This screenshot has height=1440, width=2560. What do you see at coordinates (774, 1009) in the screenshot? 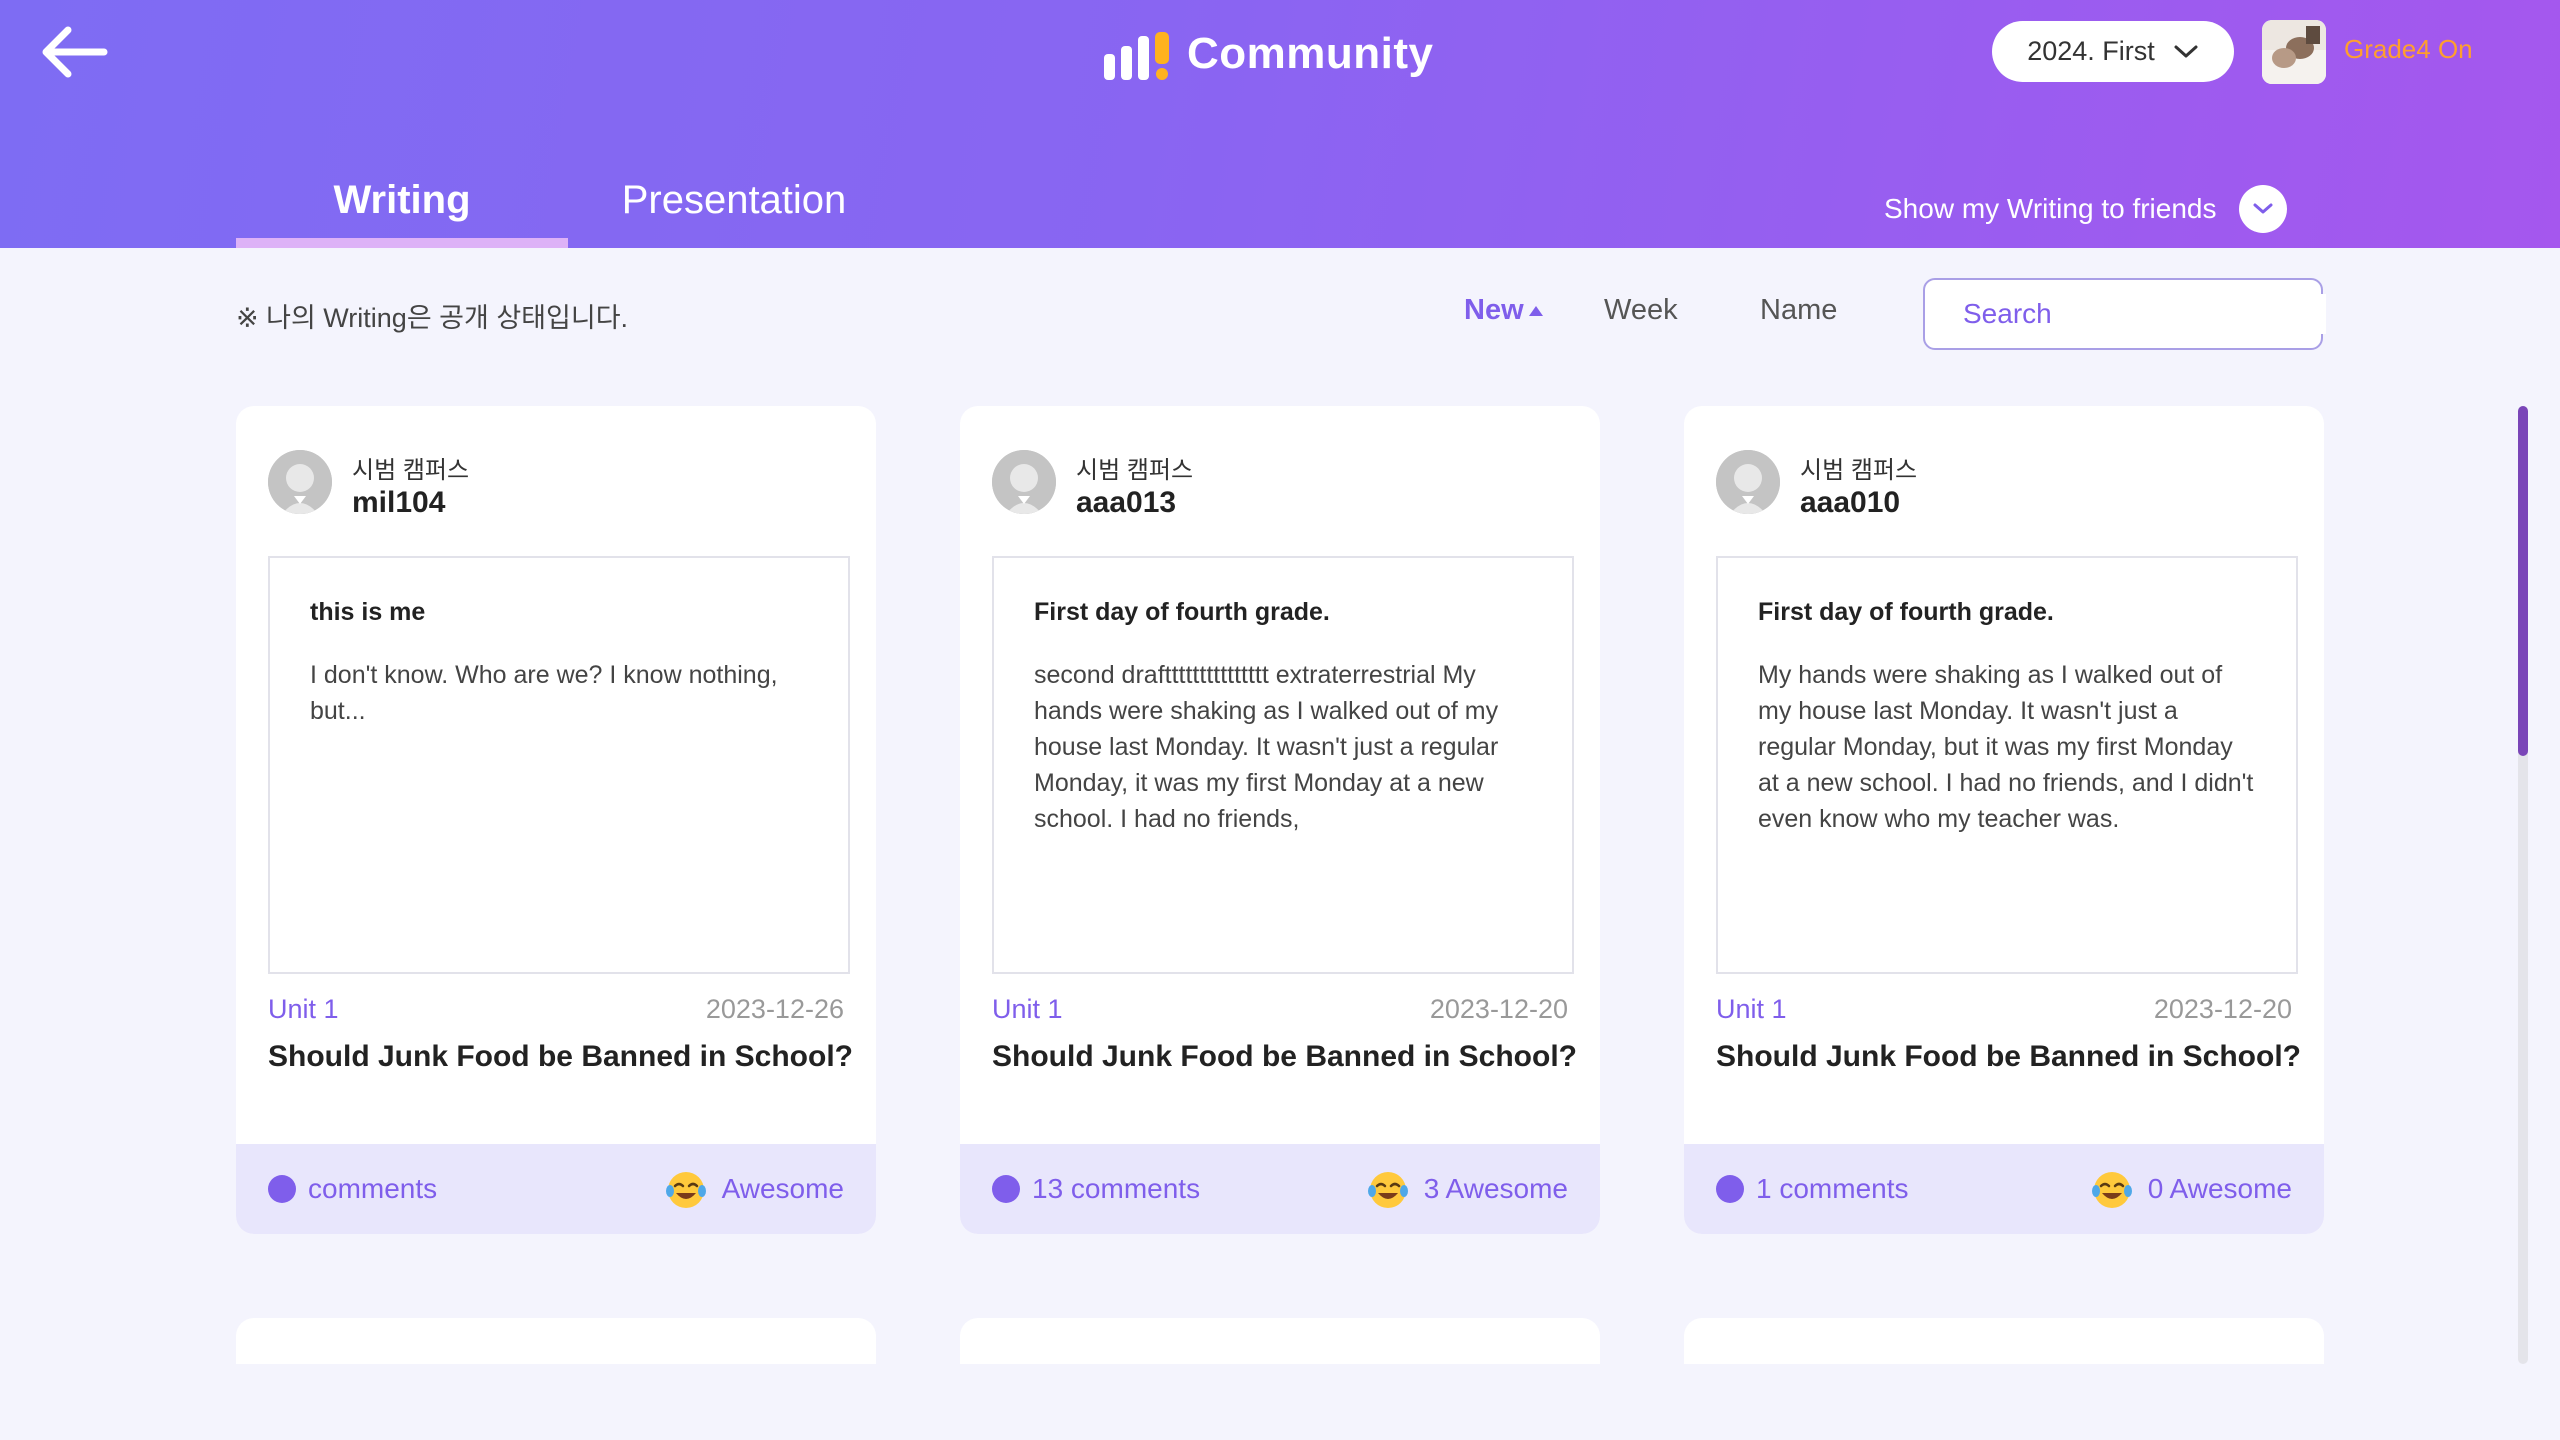
I see `card-date: 2023-12-26` at bounding box center [774, 1009].